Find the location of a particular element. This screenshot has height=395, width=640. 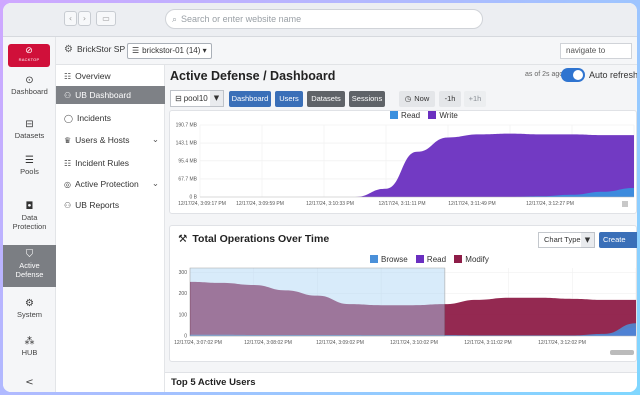

reports-icon: ⚇ is located at coordinates (68, 205).